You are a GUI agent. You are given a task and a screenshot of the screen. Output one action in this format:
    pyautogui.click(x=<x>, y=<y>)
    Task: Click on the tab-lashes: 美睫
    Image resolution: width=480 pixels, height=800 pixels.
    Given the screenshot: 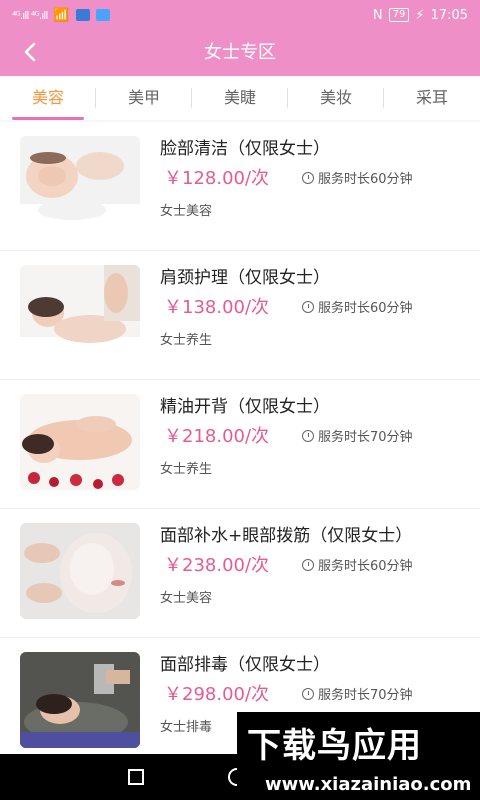 What is the action you would take?
    pyautogui.click(x=240, y=98)
    